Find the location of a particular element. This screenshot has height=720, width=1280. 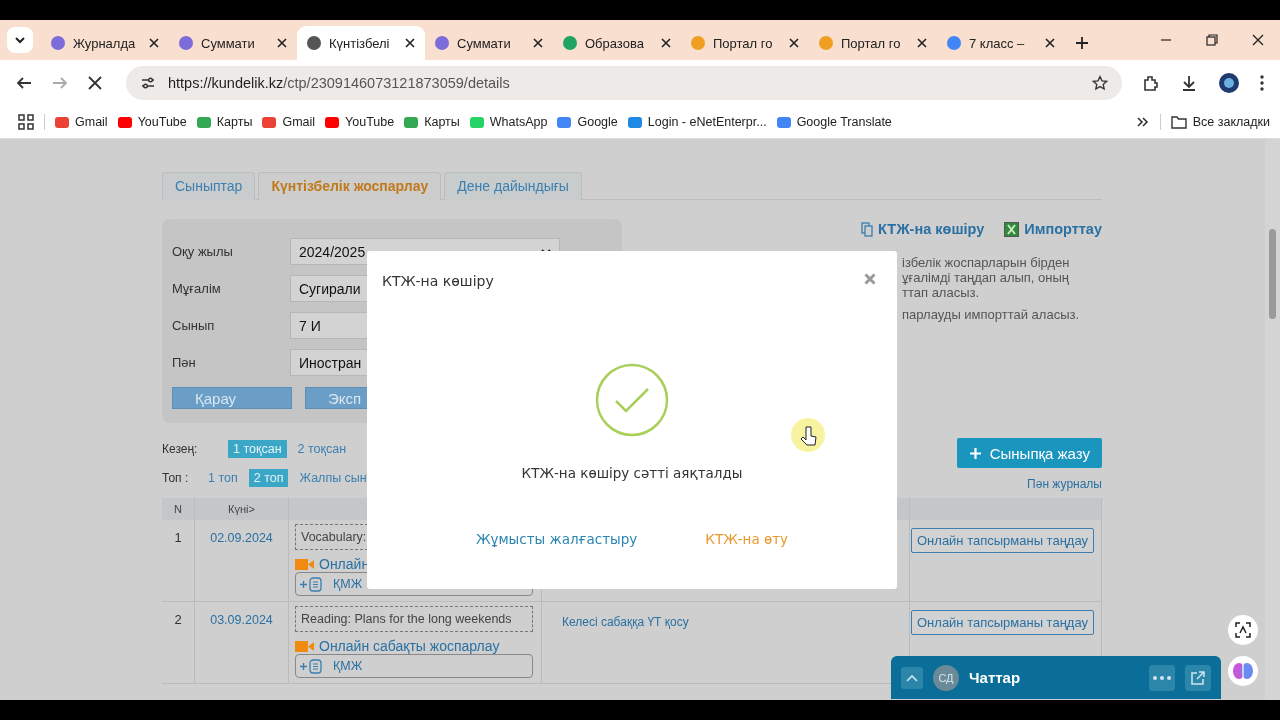

all-bookmarks-link: Все закладки is located at coordinates (1220, 122).